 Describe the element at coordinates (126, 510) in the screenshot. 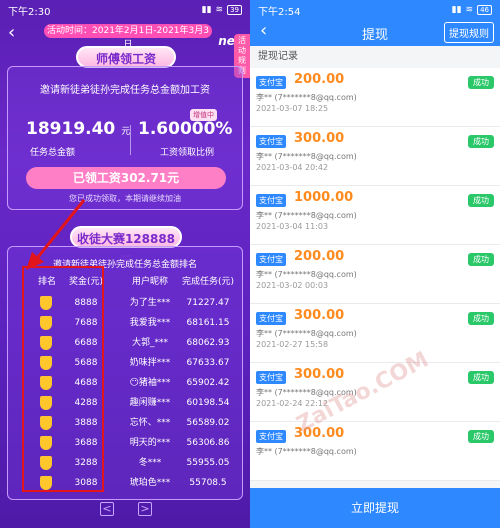

I see `pager: < >` at that location.